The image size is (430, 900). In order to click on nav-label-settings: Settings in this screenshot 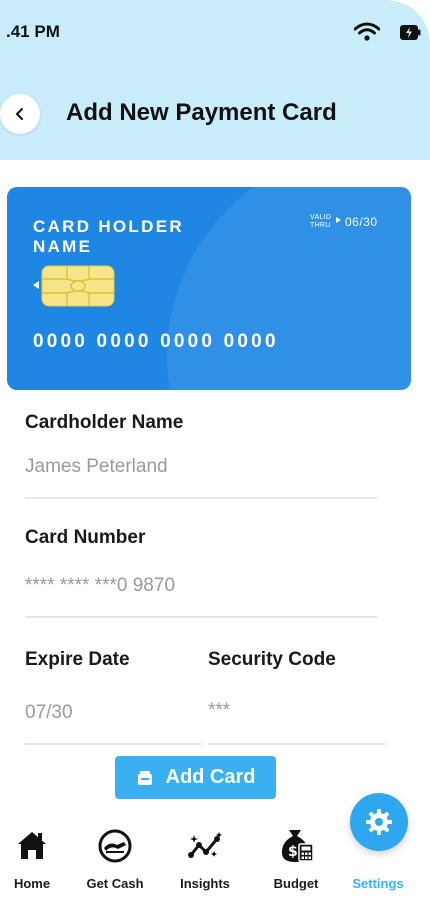, I will do `click(378, 883)`.